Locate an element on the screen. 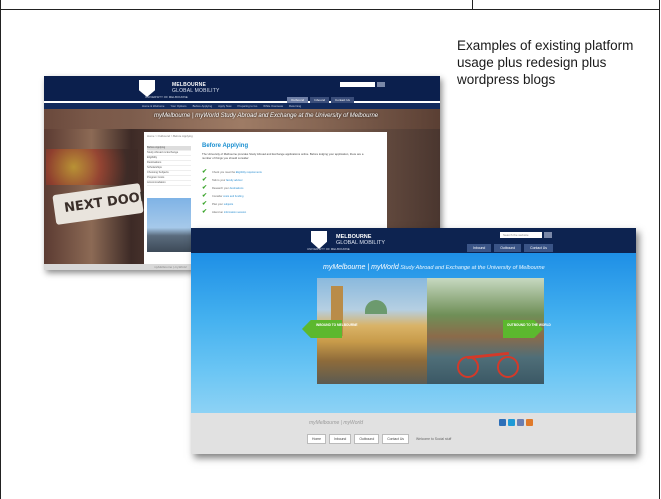 The image size is (661, 499). checklist-text: Check you meet the is located at coordinates (224, 172).